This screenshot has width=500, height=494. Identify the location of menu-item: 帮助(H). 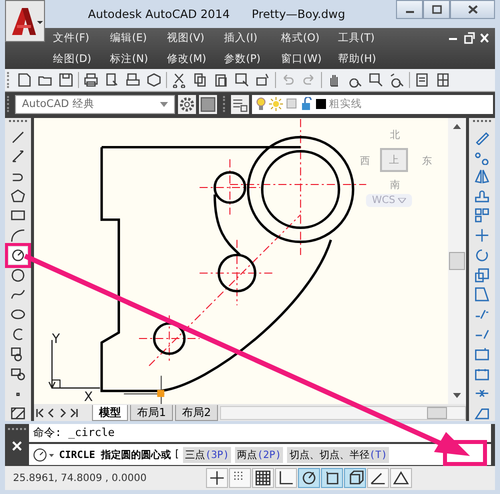
(366, 59).